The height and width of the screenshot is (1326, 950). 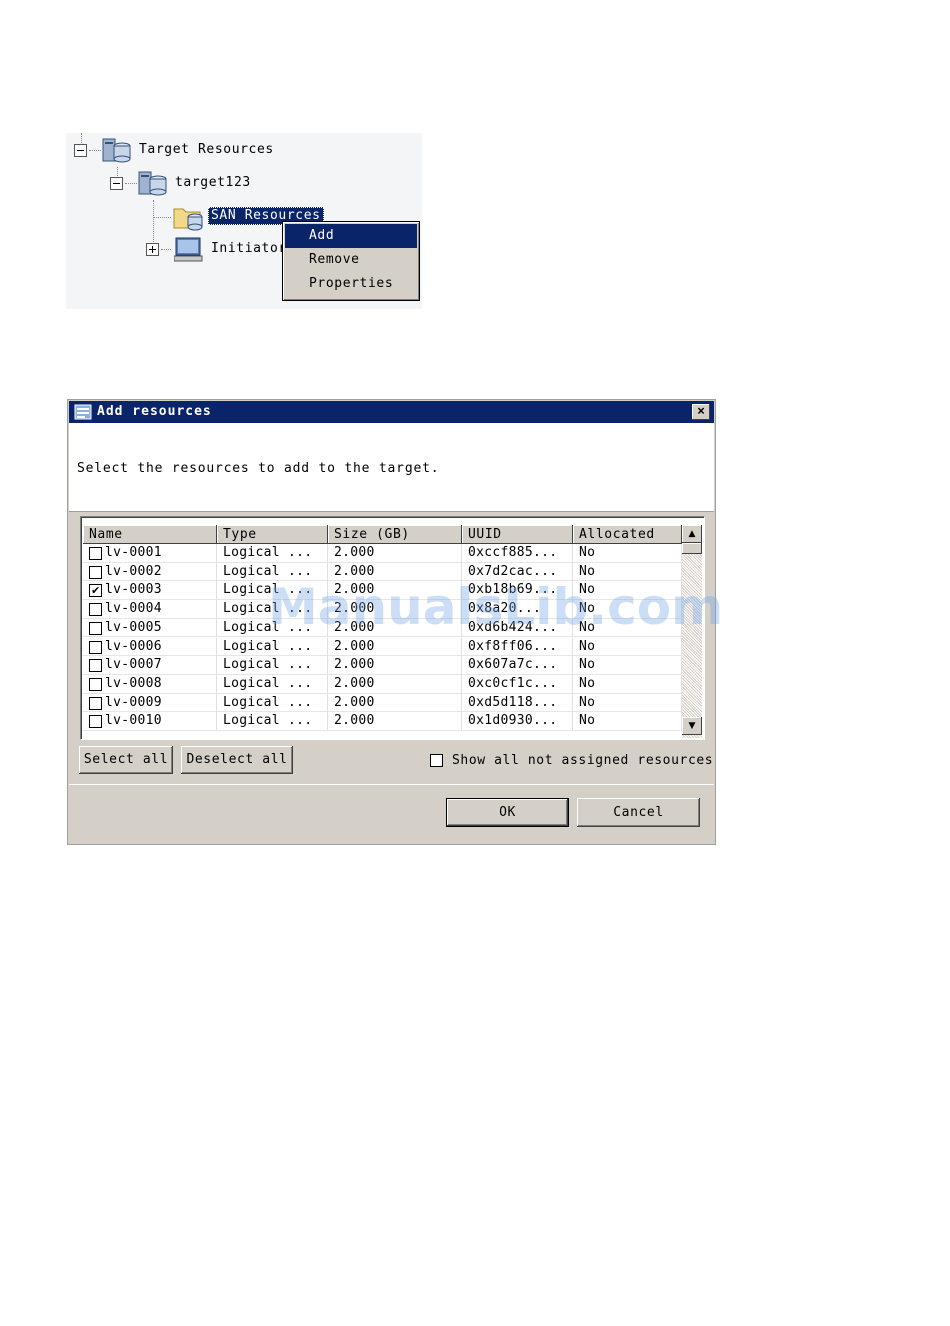 What do you see at coordinates (395, 534) in the screenshot?
I see `column-header-size: Size (GB)` at bounding box center [395, 534].